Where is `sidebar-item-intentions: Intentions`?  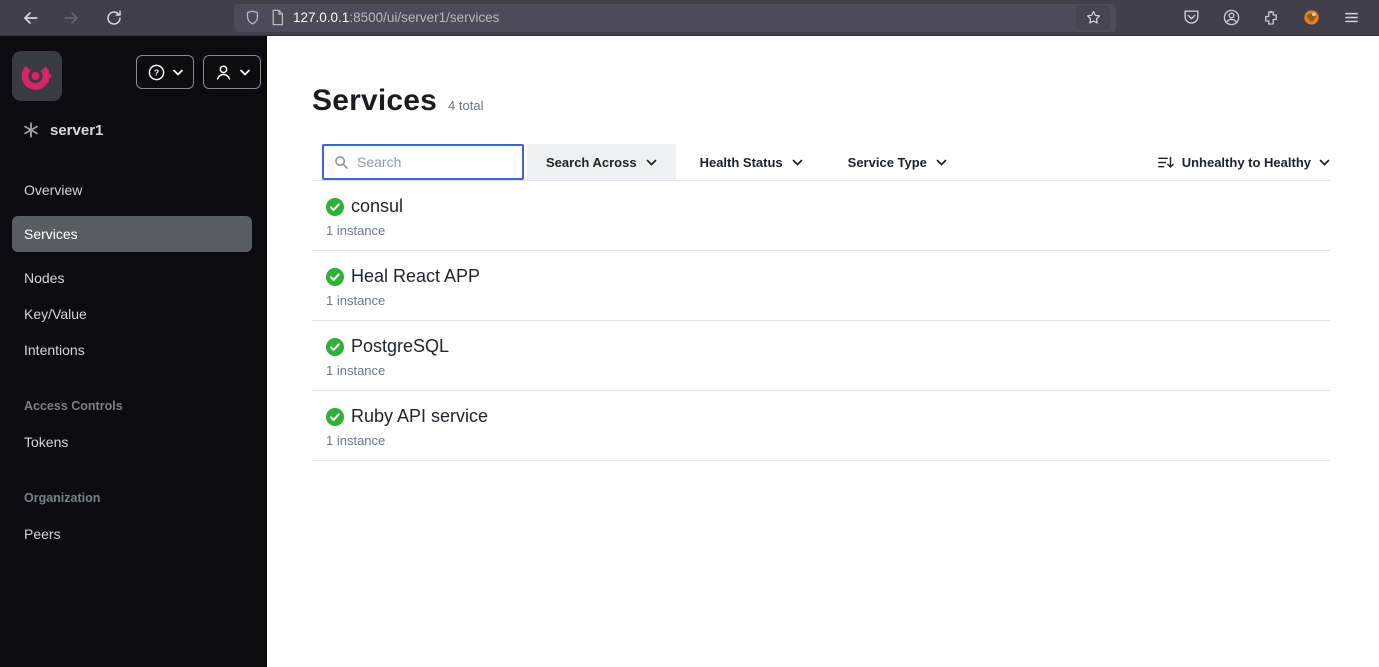
sidebar-item-intentions: Intentions is located at coordinates (133, 350).